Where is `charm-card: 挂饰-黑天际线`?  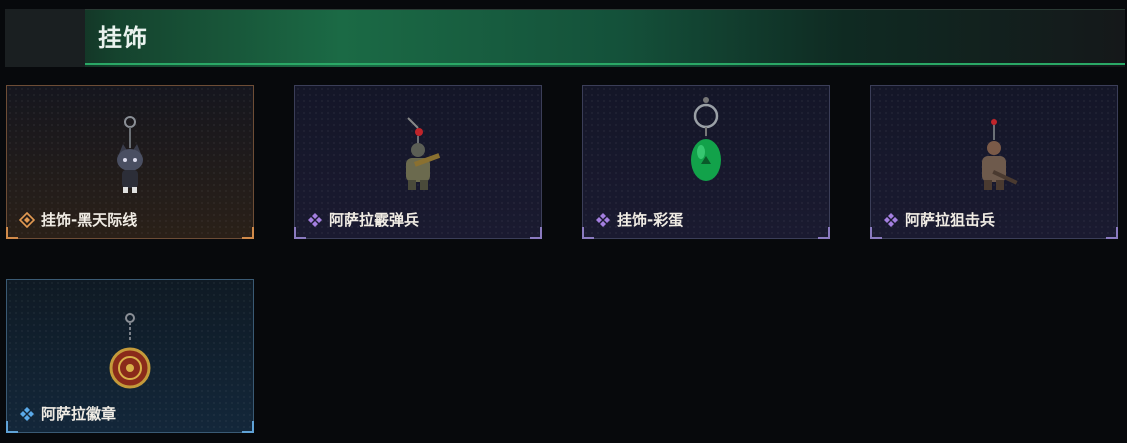 charm-card: 挂饰-黑天际线 is located at coordinates (130, 162).